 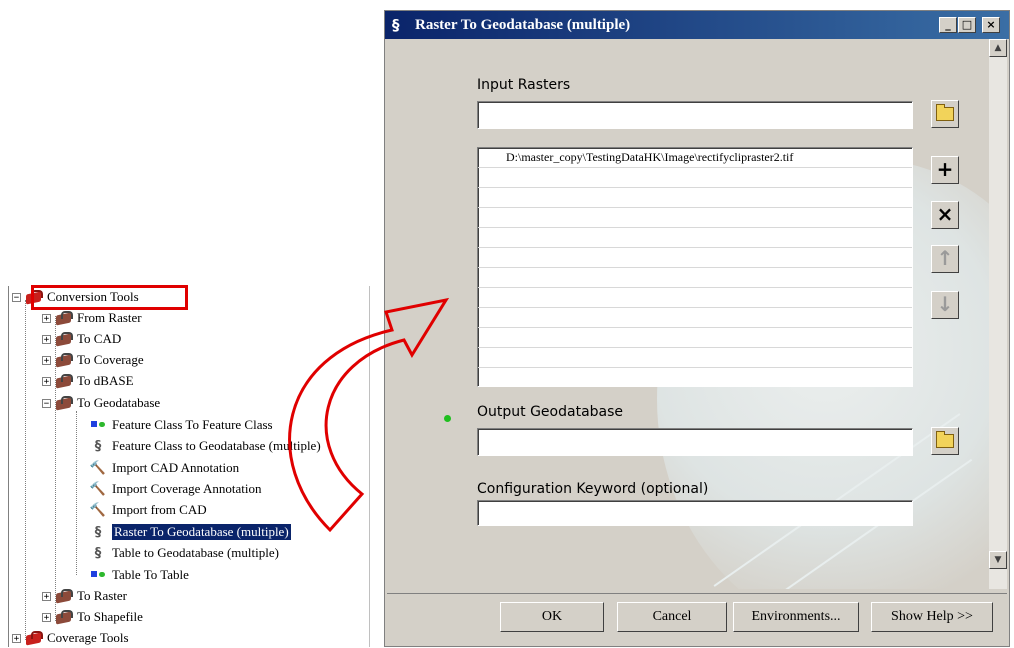 I want to click on annotation-arrow, so click(x=369, y=415).